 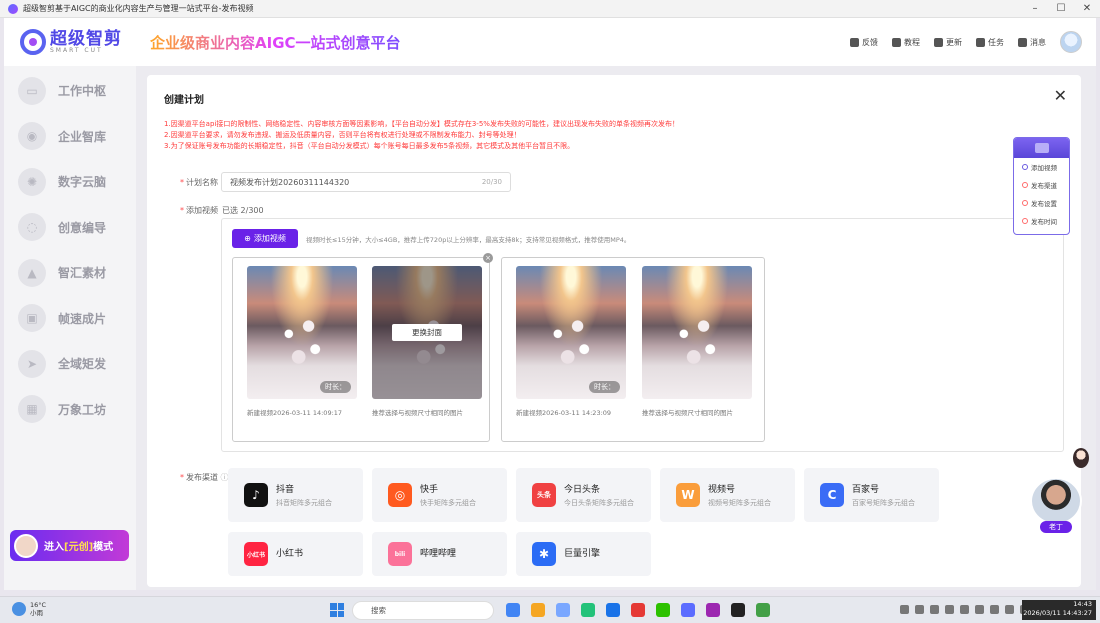 I want to click on step-3: 发布时间, so click(x=1041, y=221).